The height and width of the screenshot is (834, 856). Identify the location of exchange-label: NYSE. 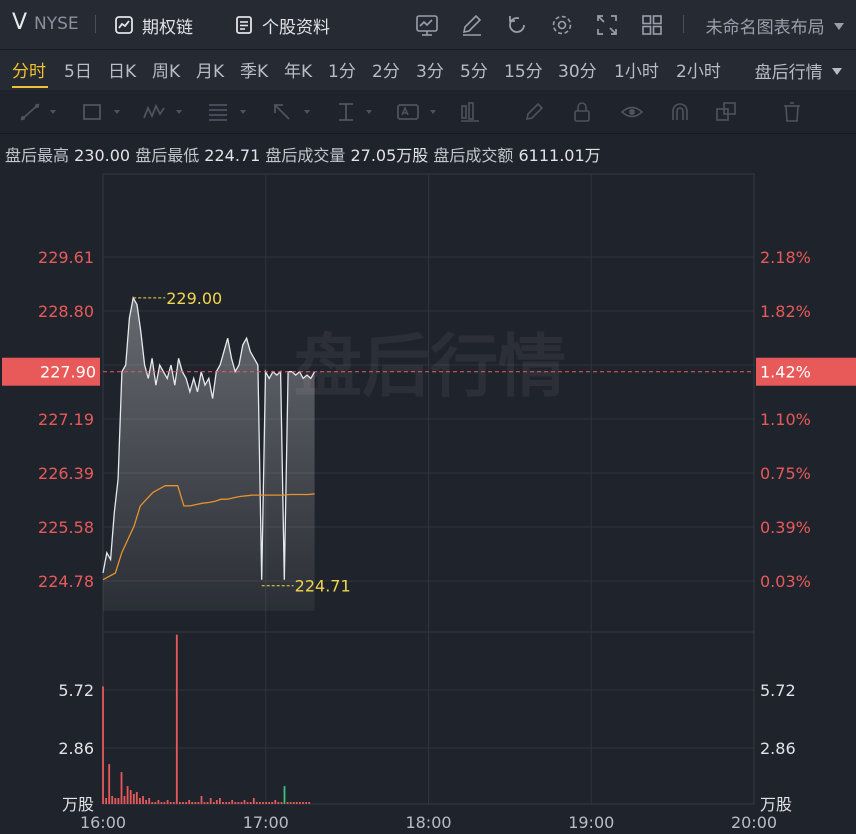
(56, 24).